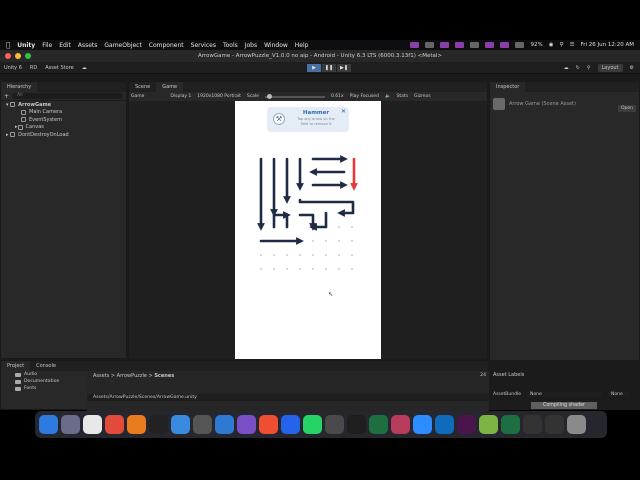 The height and width of the screenshot is (480, 640). Describe the element at coordinates (88, 45) in the screenshot. I see `menu-assets: Assets` at that location.